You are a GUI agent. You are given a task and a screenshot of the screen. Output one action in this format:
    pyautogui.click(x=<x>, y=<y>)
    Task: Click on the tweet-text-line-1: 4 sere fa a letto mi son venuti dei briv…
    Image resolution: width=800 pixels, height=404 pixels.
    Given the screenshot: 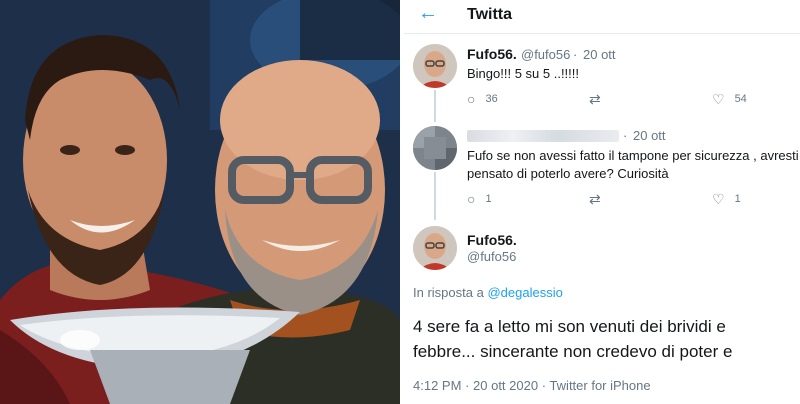 What is the action you would take?
    pyautogui.click(x=569, y=326)
    